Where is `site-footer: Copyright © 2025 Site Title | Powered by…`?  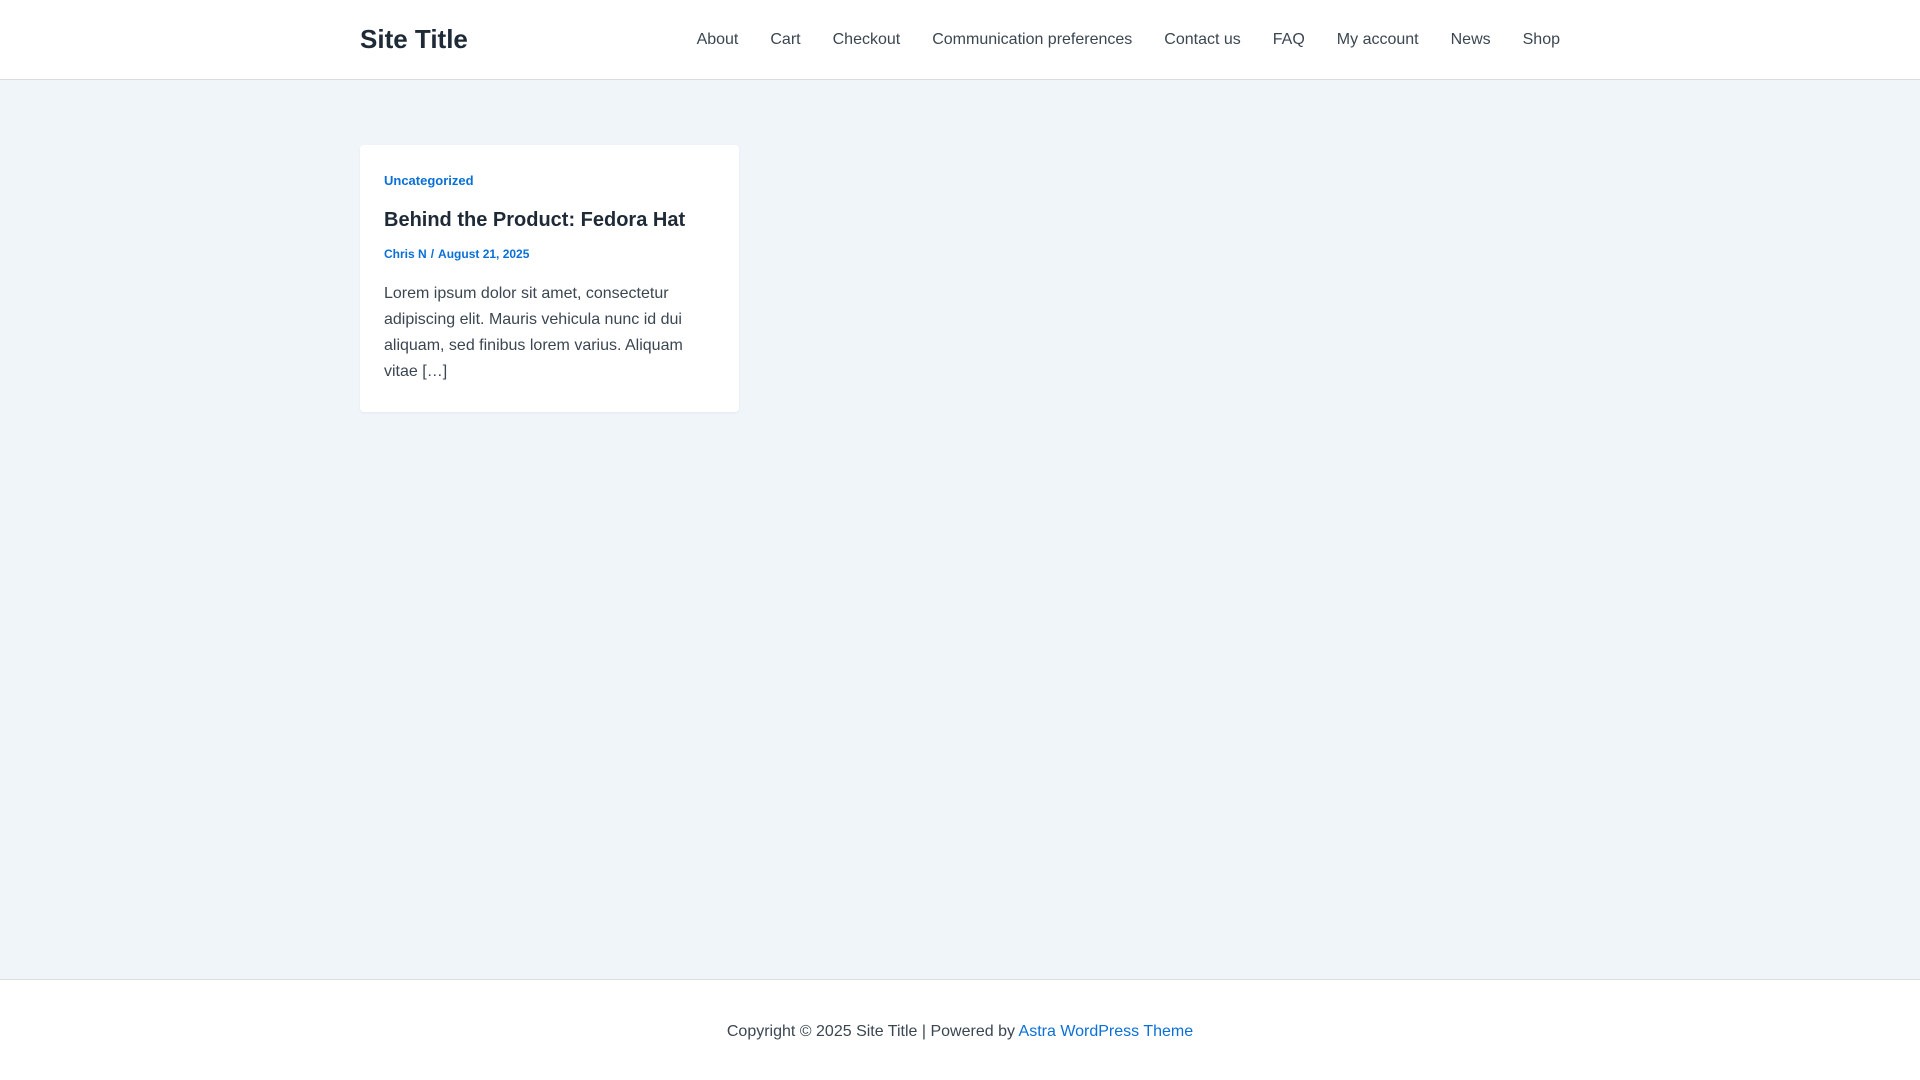 site-footer: Copyright © 2025 Site Title | Powered by… is located at coordinates (960, 1029).